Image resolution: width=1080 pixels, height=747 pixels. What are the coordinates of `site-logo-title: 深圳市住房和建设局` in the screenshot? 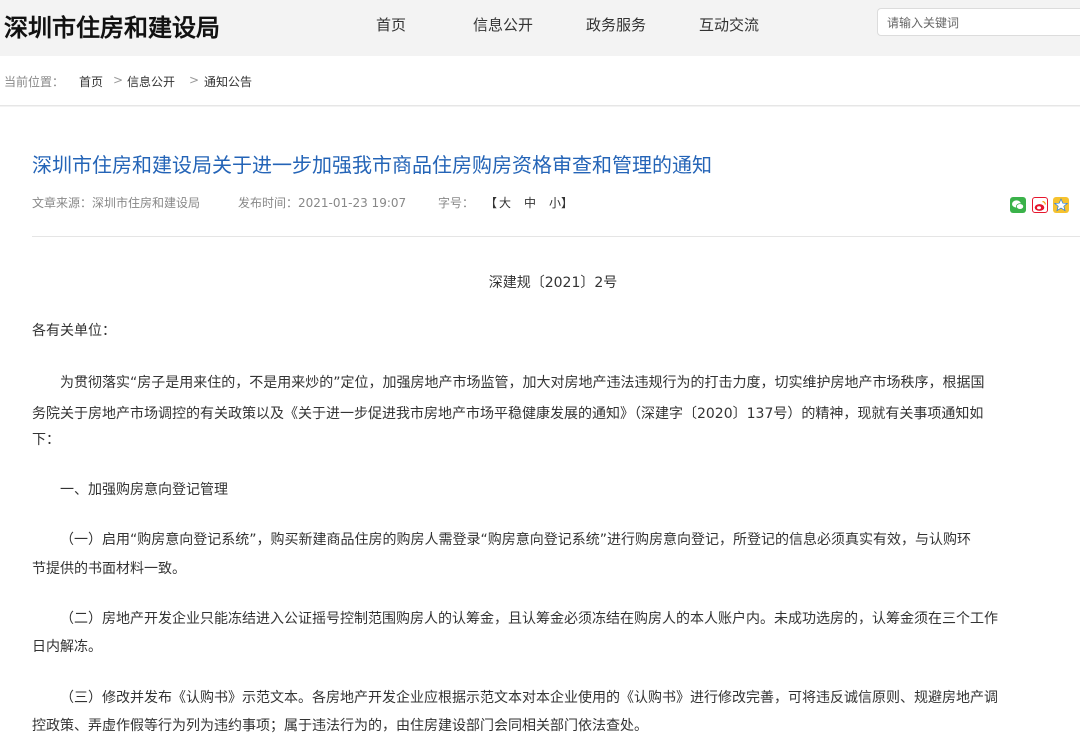 It's located at (112, 25).